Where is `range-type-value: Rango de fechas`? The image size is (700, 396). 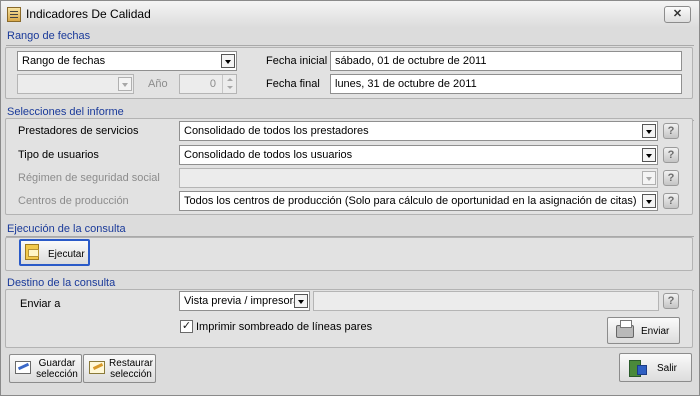
range-type-value: Rango de fechas is located at coordinates (64, 61).